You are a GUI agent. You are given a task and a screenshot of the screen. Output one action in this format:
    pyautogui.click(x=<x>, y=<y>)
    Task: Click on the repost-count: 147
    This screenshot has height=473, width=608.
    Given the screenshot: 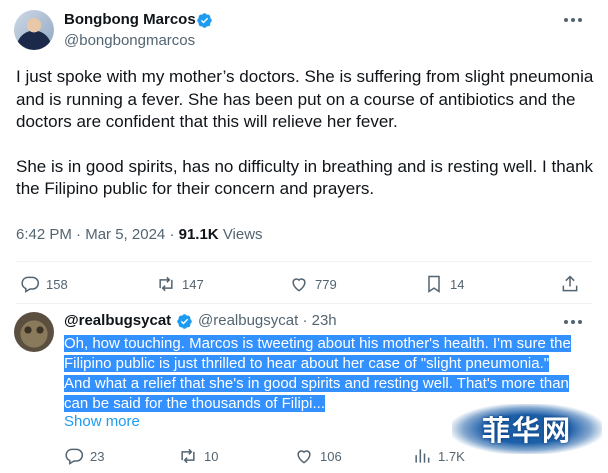 What is the action you would take?
    pyautogui.click(x=193, y=284)
    